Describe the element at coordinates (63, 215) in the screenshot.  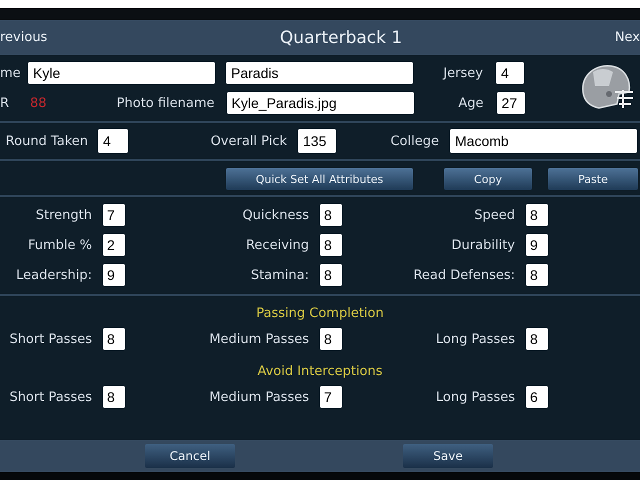
I see `attribute-label: Strength` at that location.